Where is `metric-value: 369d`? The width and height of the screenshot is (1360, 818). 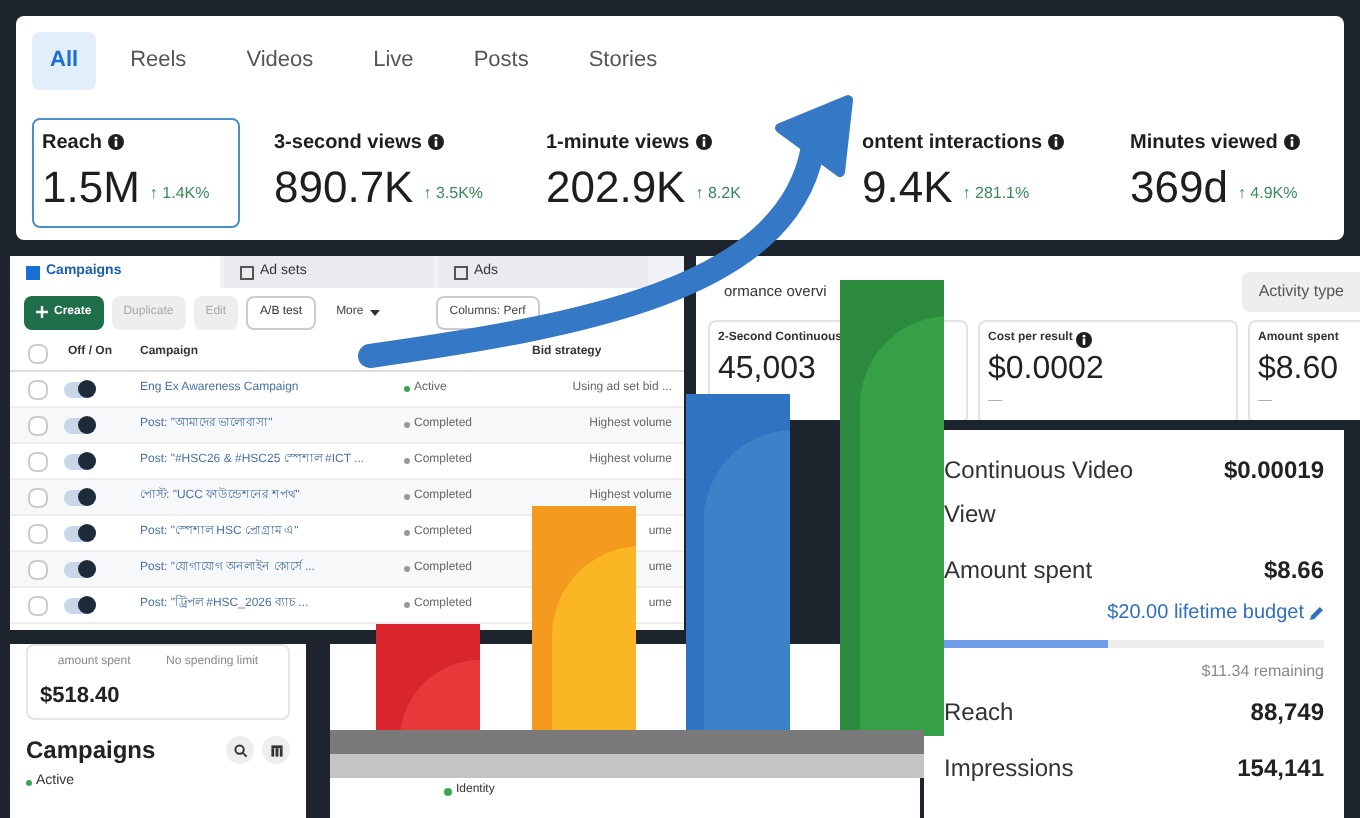
metric-value: 369d is located at coordinates (1179, 187).